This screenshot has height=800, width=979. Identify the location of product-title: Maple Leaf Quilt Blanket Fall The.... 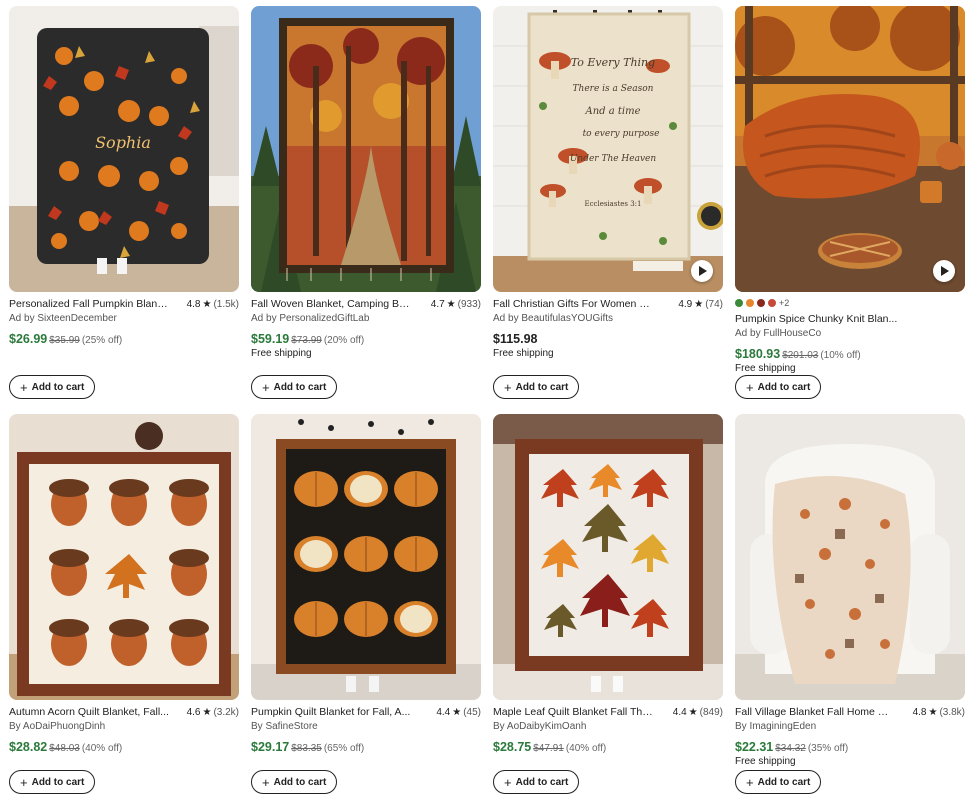
(573, 712).